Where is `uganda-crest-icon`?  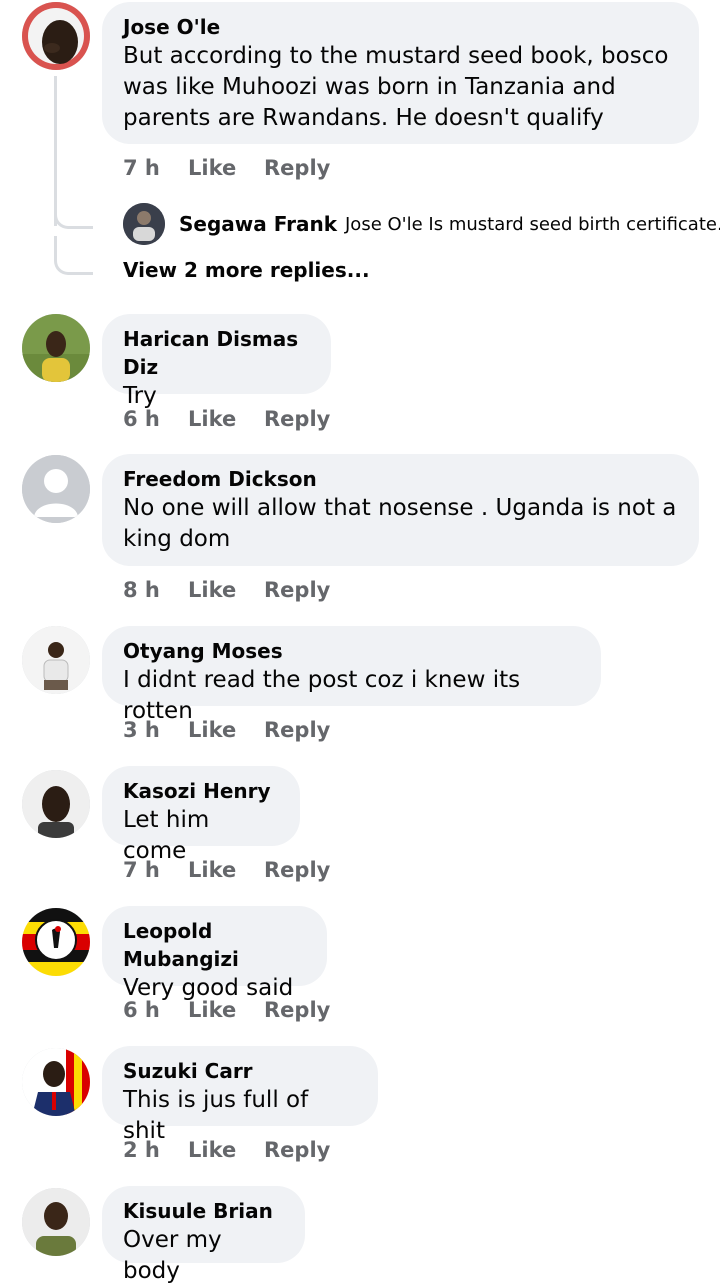 uganda-crest-icon is located at coordinates (56, 942).